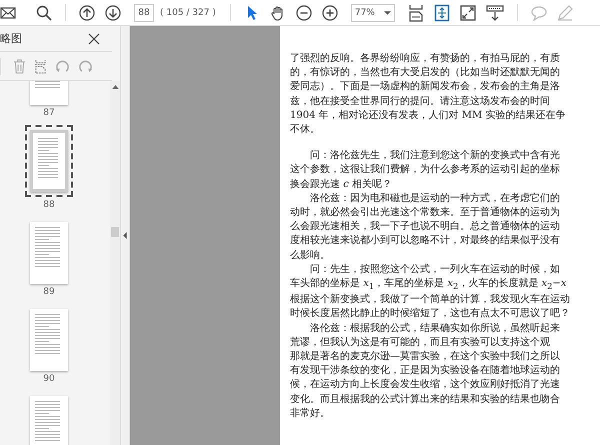 Image resolution: width=600 pixels, height=445 pixels. I want to click on close-icon, so click(94, 38).